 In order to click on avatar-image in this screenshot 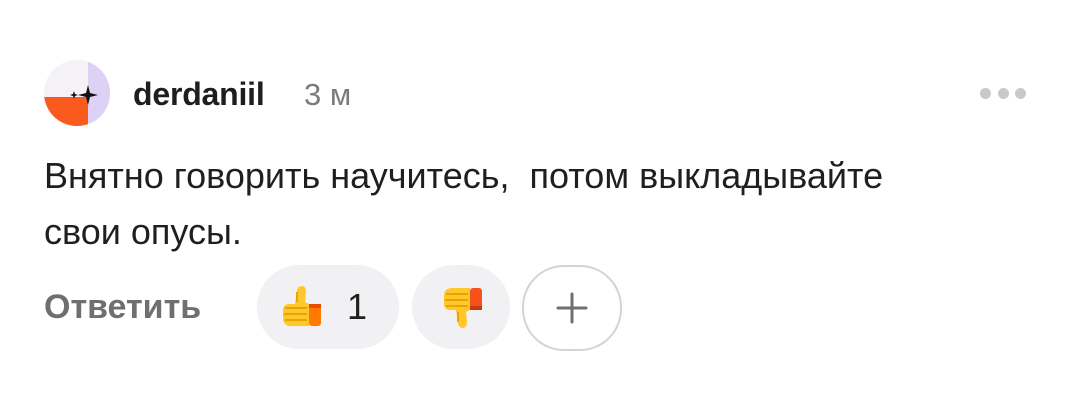, I will do `click(77, 93)`.